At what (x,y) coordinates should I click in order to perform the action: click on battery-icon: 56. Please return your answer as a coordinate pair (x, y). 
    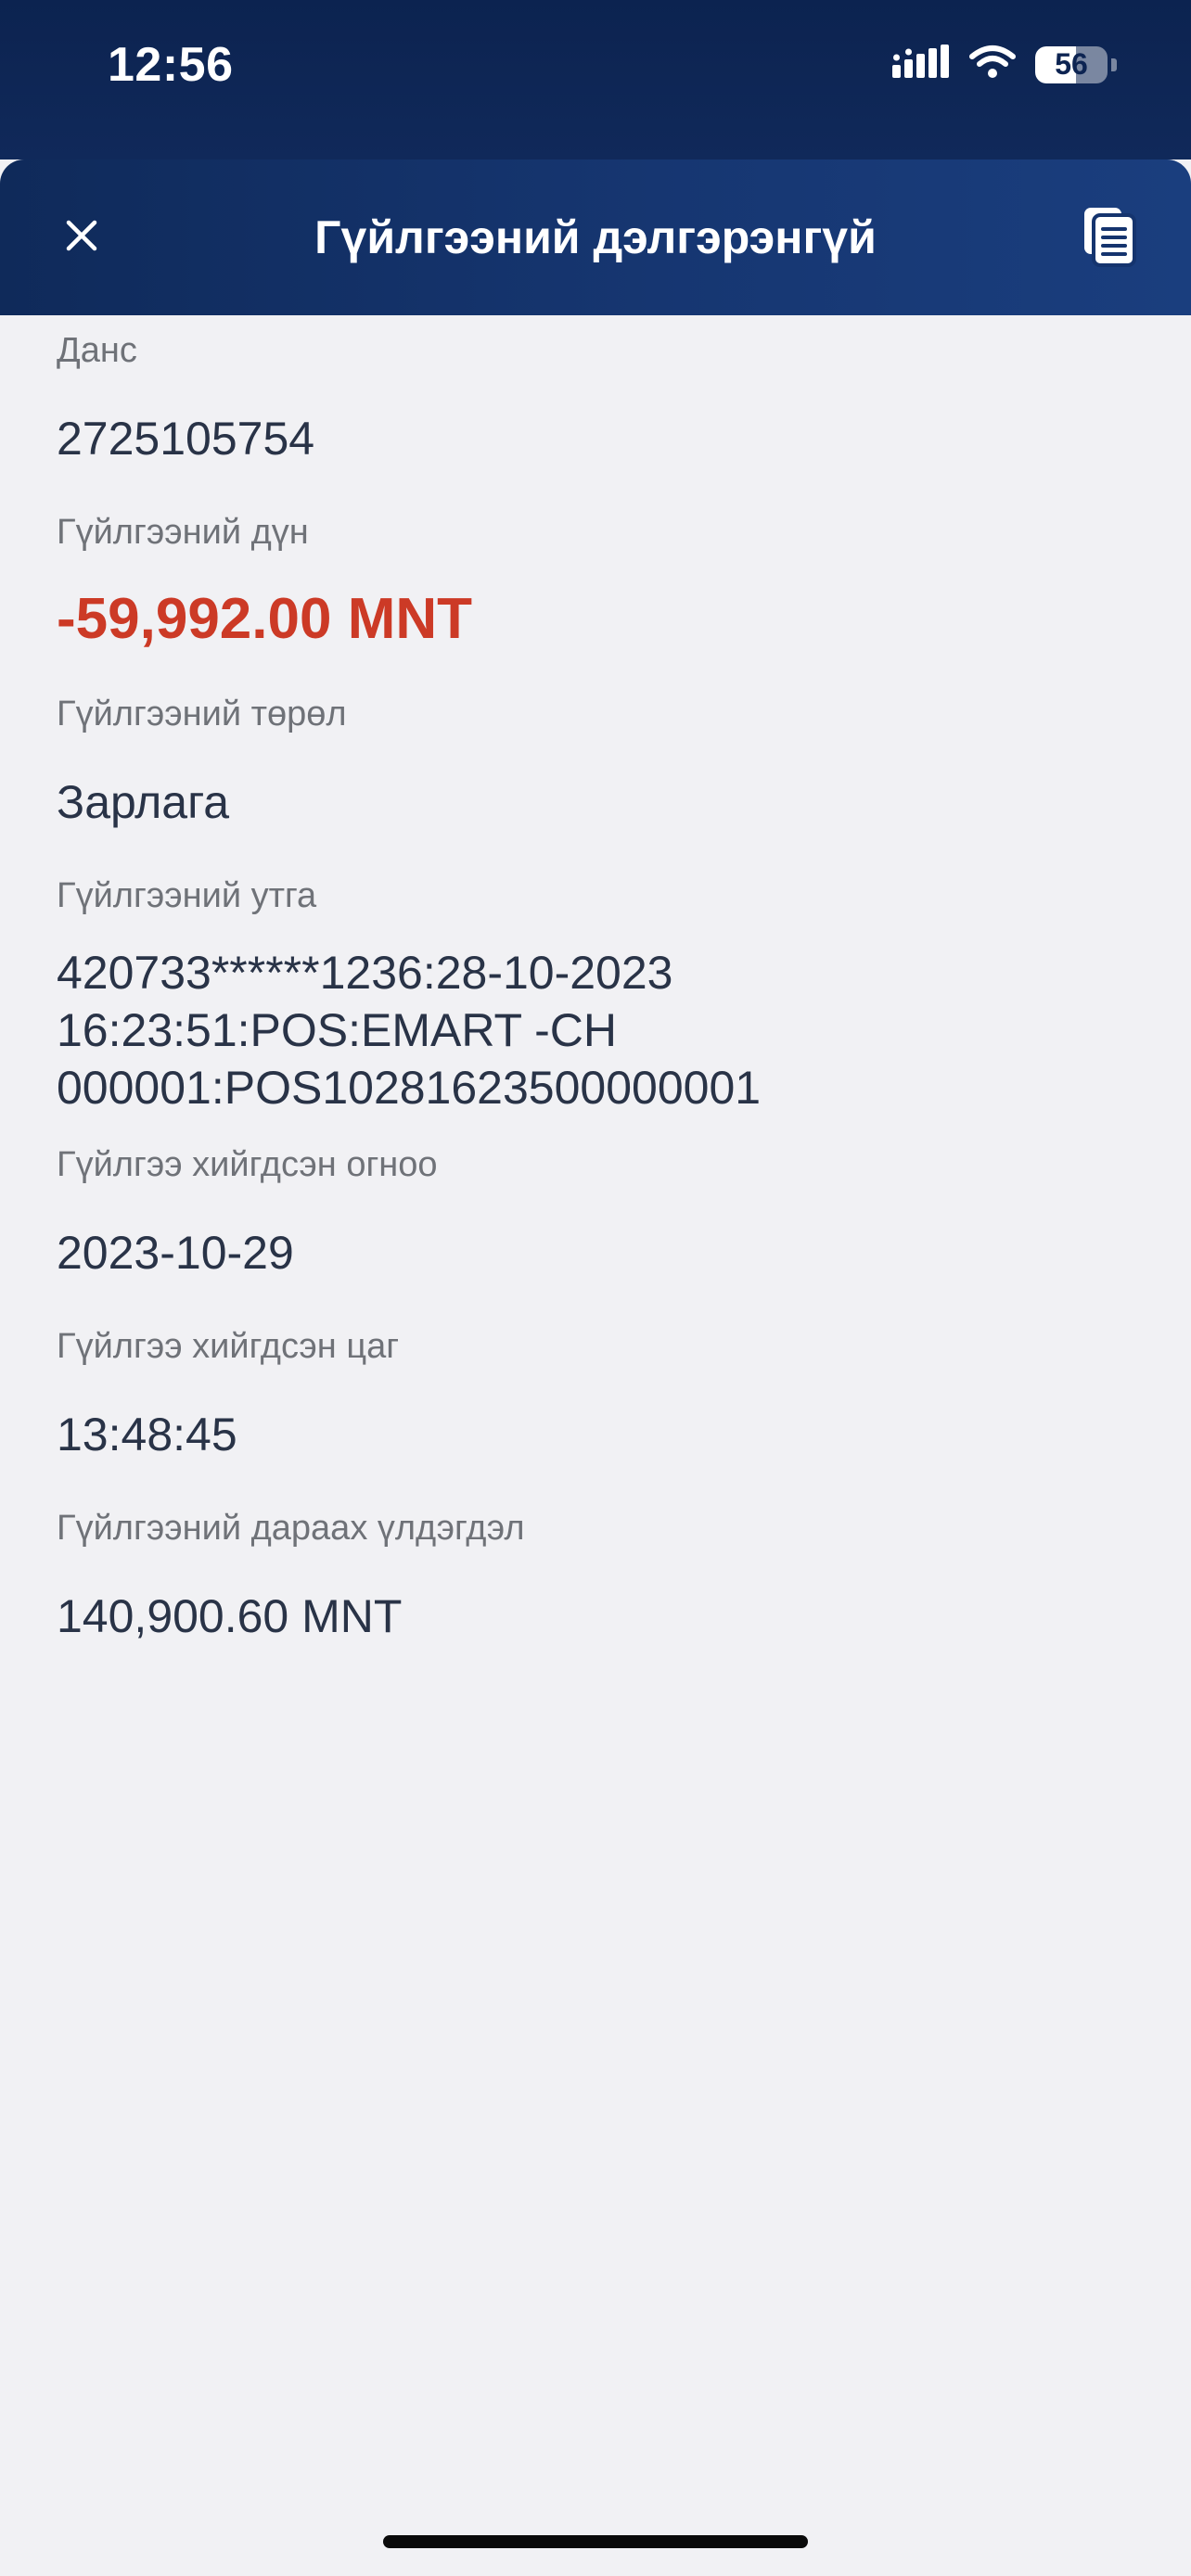
    Looking at the image, I should click on (1071, 64).